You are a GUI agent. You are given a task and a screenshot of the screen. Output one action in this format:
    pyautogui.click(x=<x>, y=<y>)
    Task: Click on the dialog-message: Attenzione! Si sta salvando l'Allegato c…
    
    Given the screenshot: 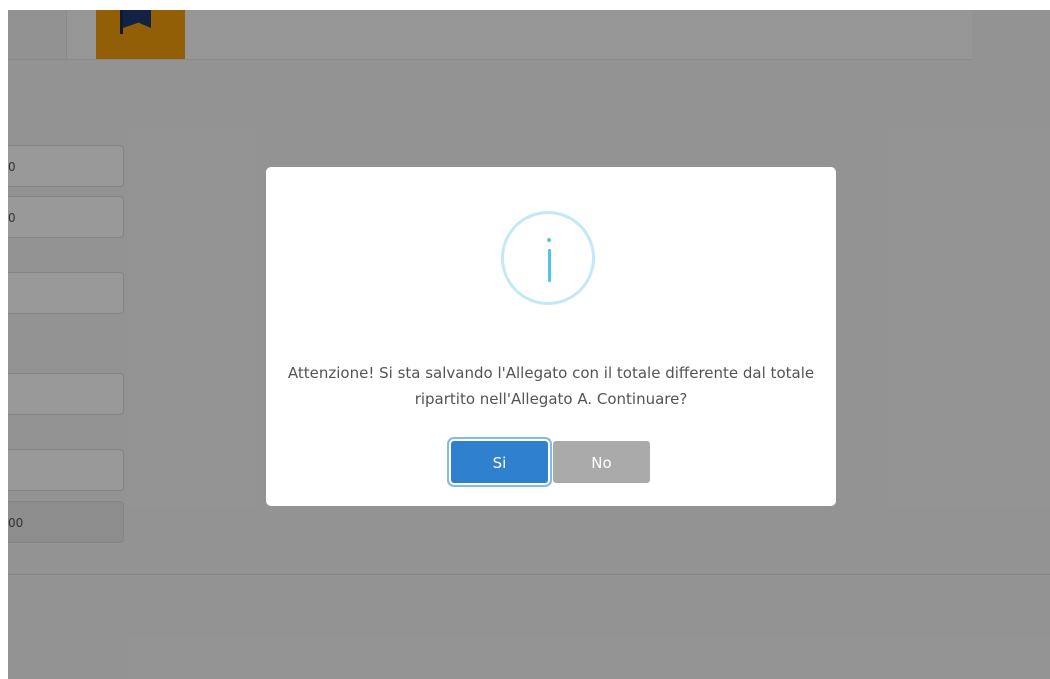 What is the action you would take?
    pyautogui.click(x=551, y=386)
    